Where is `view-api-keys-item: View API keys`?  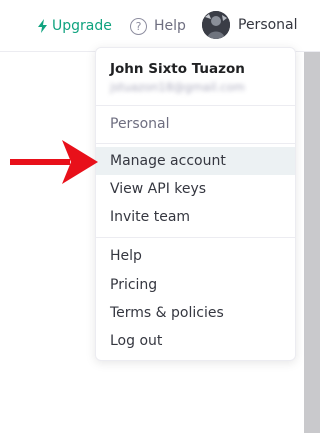
view-api-keys-item: View API keys is located at coordinates (195, 189).